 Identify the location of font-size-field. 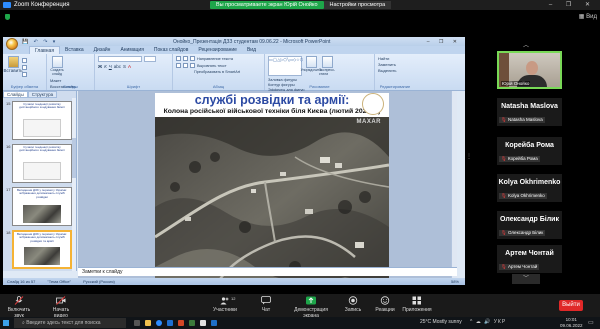
(150, 59).